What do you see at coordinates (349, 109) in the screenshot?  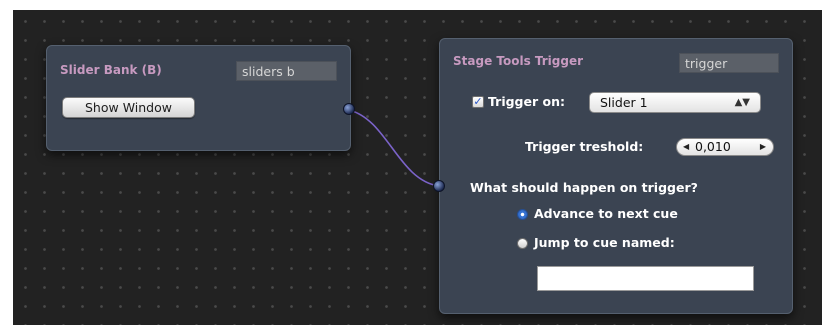 I see `slider-bank-output-port` at bounding box center [349, 109].